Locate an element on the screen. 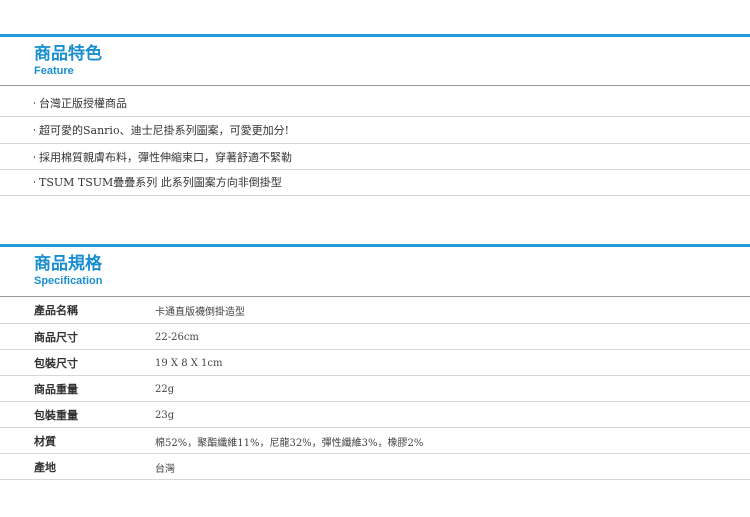  feature-item-text: TSUM TSUM疊疊系列 此系列圖案方向非倒掛型 is located at coordinates (160, 182).